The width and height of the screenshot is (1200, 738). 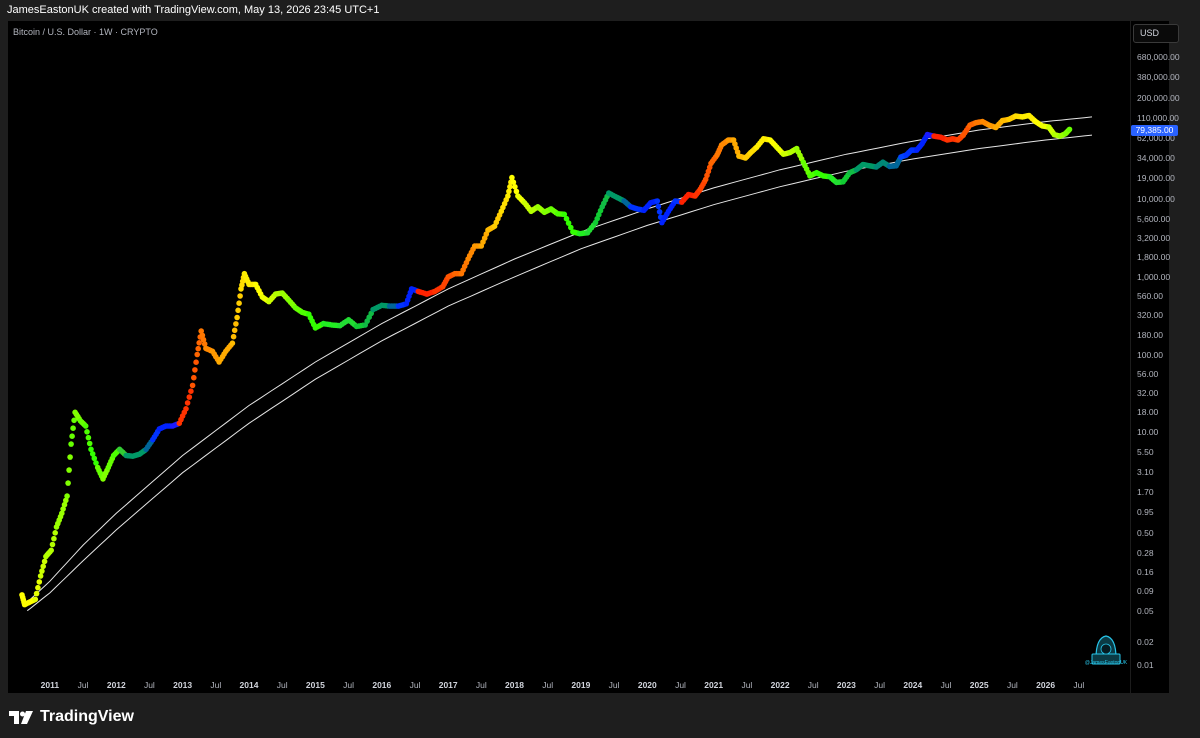 What do you see at coordinates (1150, 296) in the screenshot?
I see `y-tick-label: 560.00` at bounding box center [1150, 296].